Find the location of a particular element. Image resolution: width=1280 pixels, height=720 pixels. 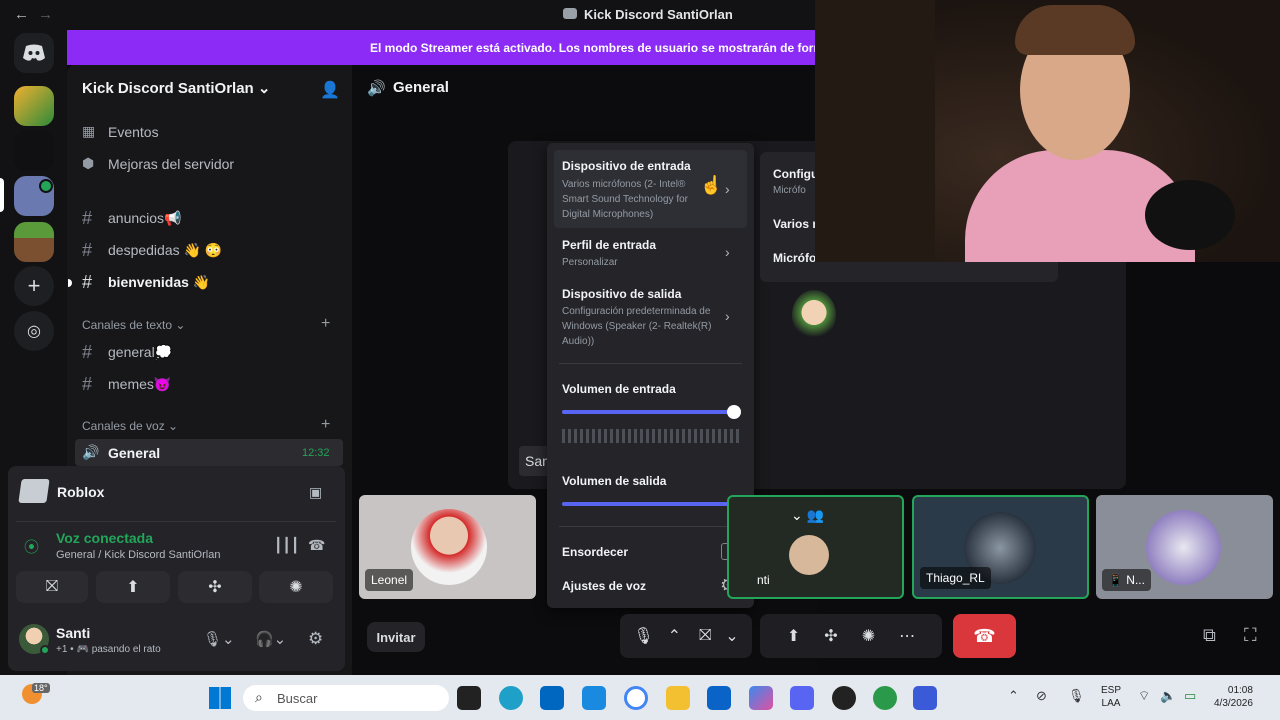

participant-tile: ⌄ 👥 nti is located at coordinates (815, 547).